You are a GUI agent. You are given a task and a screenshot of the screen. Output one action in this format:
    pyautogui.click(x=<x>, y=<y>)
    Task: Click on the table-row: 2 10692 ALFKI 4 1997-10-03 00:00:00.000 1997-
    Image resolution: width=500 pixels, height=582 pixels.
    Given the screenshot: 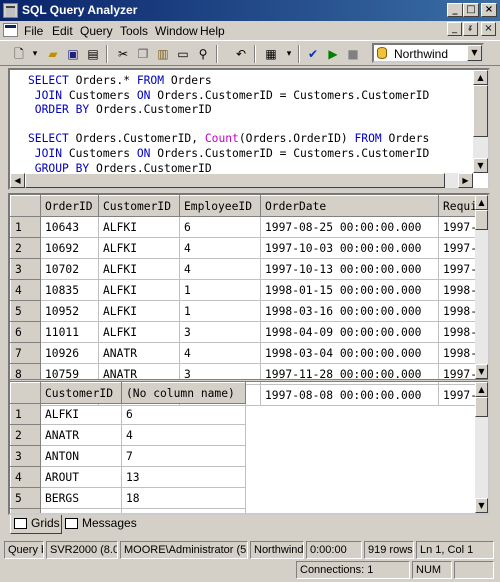 What is the action you would take?
    pyautogui.click(x=248, y=248)
    